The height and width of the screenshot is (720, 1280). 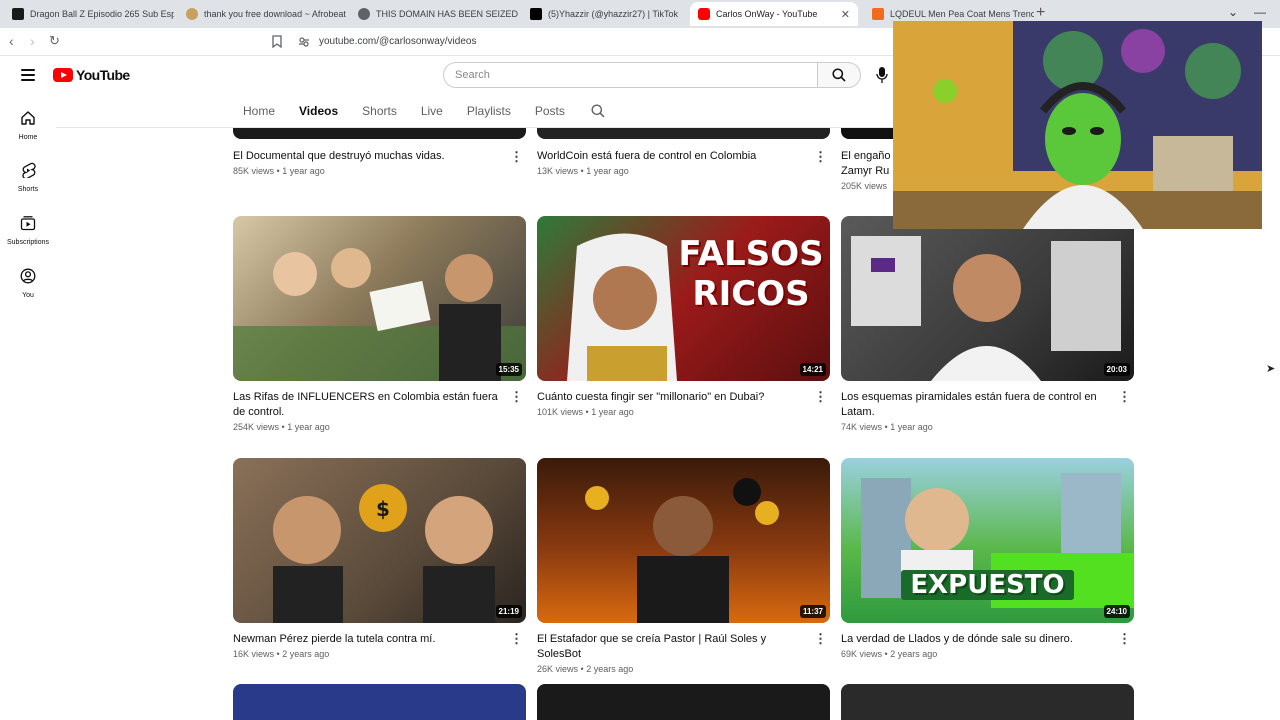 I want to click on sidebar-item-subscriptions: Subscriptions, so click(x=28, y=230).